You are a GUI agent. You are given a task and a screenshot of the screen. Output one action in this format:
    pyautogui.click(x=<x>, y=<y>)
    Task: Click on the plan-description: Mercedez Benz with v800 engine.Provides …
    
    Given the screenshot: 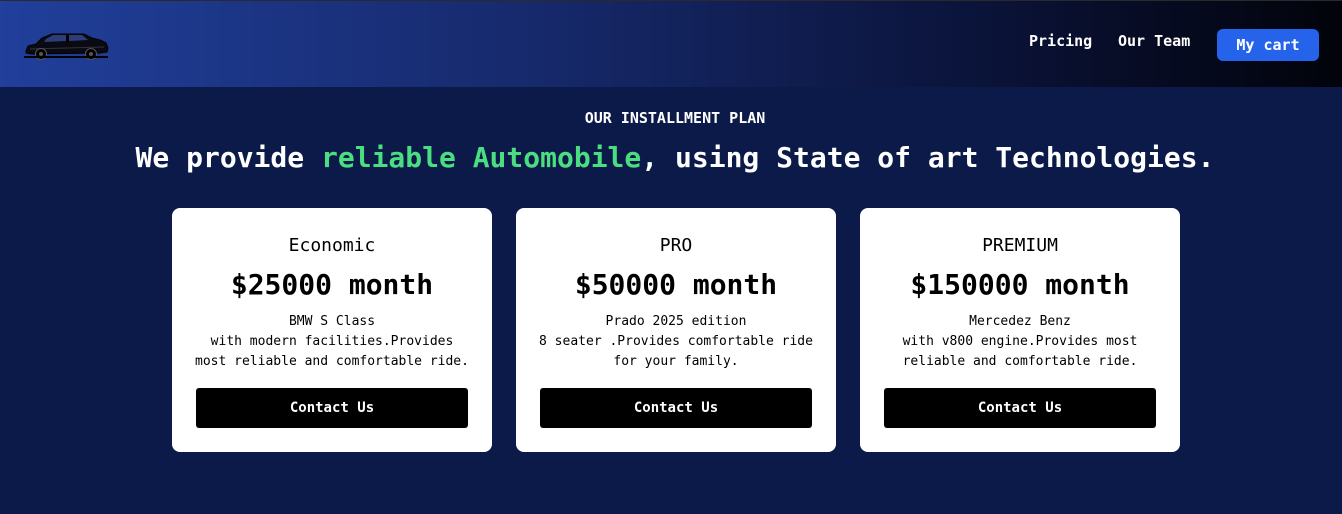 What is the action you would take?
    pyautogui.click(x=1020, y=342)
    